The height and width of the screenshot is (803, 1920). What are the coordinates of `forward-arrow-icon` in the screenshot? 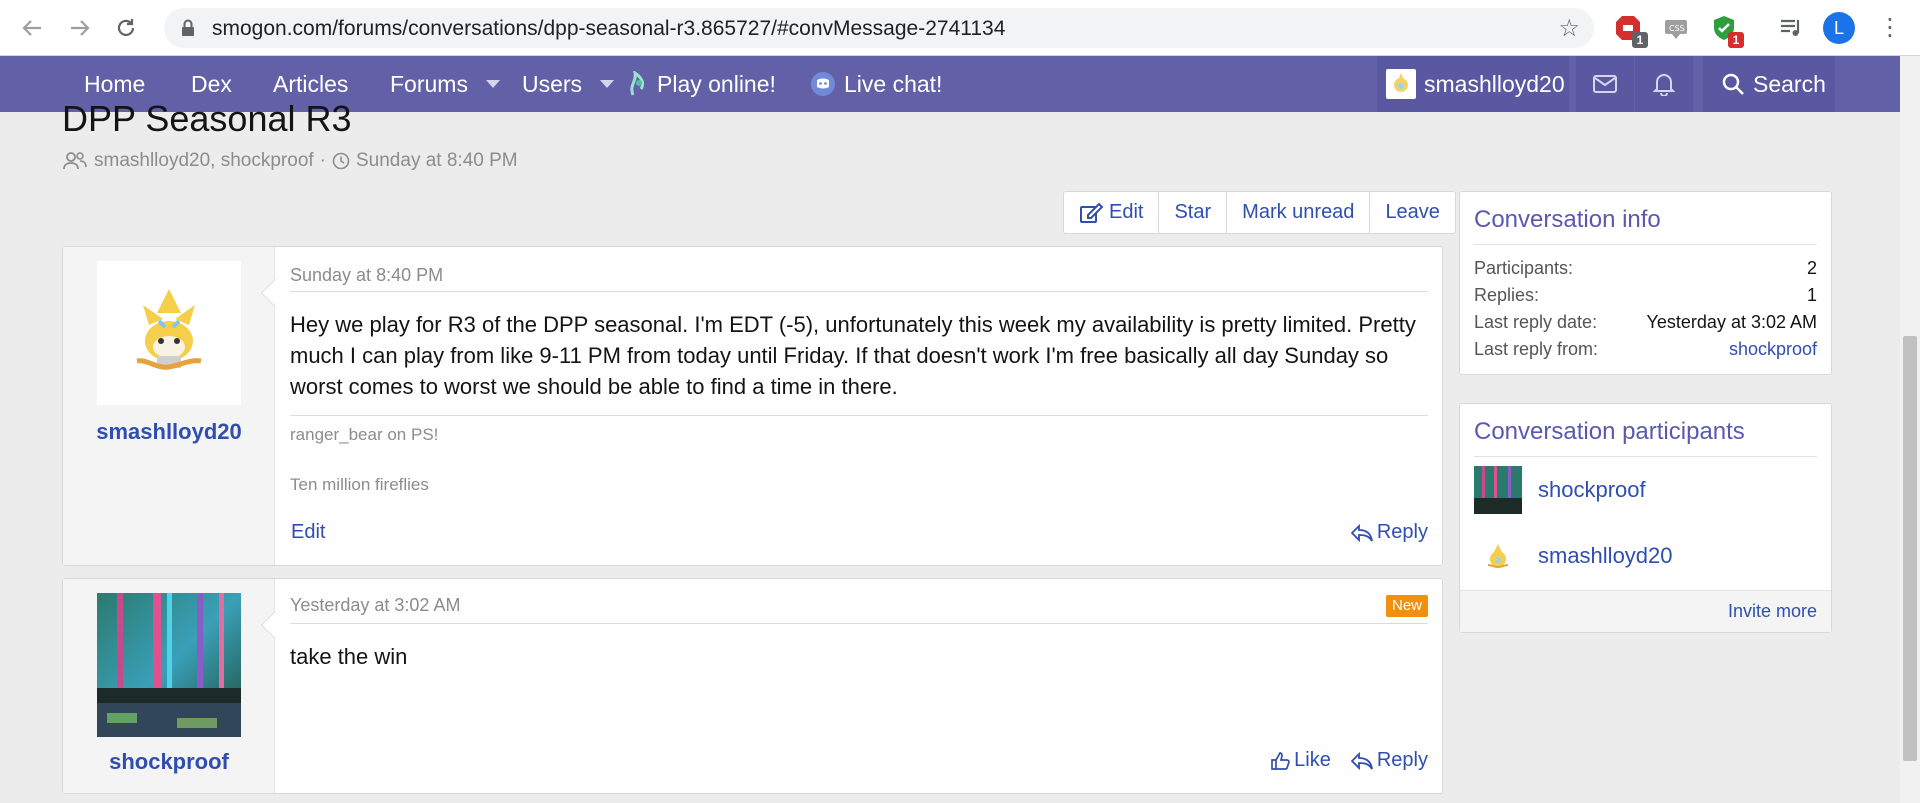 It's located at (80, 28).